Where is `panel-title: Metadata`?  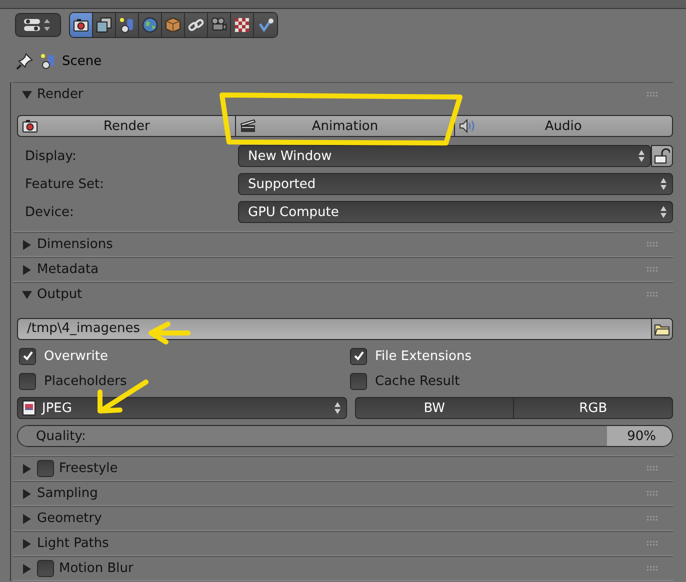 panel-title: Metadata is located at coordinates (339, 269).